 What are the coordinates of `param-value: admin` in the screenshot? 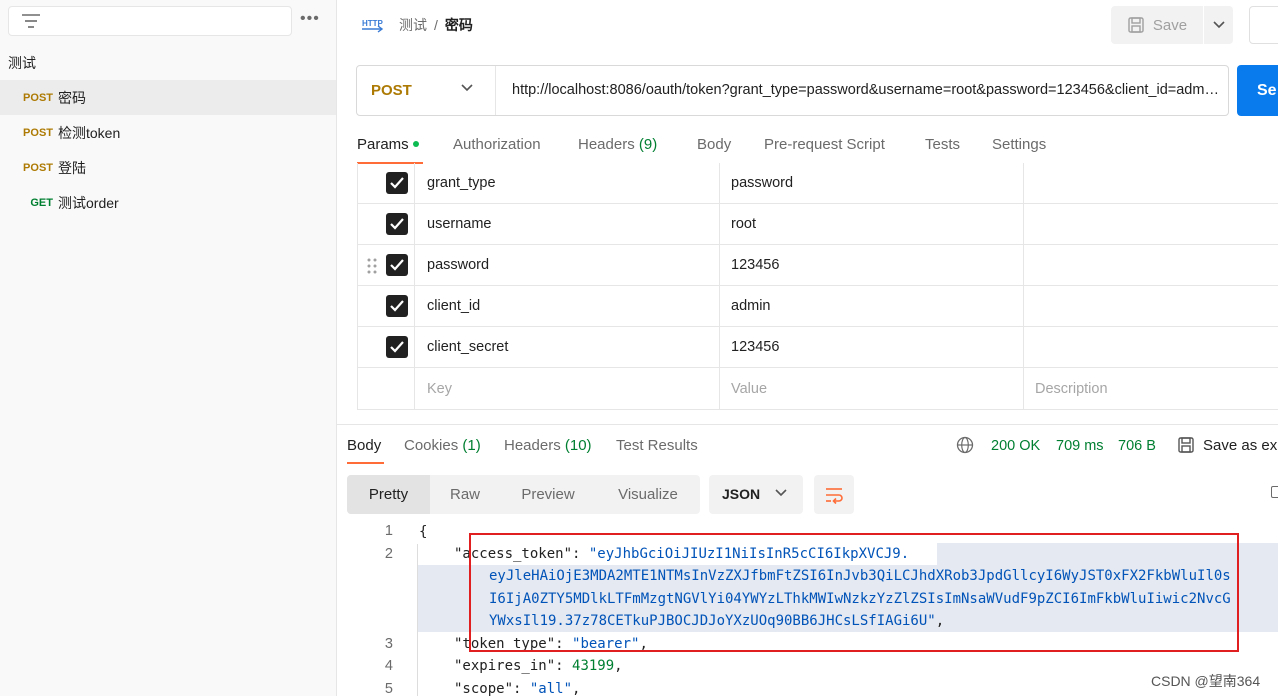 It's located at (751, 306).